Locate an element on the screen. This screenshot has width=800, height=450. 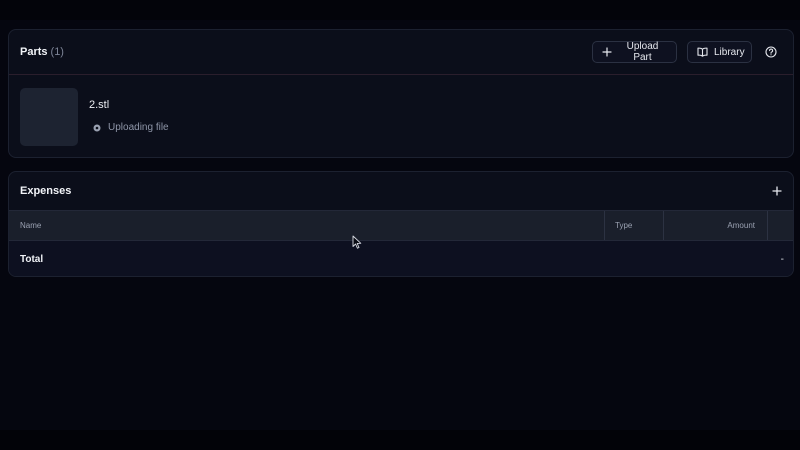
total-label: Total is located at coordinates (32, 259).